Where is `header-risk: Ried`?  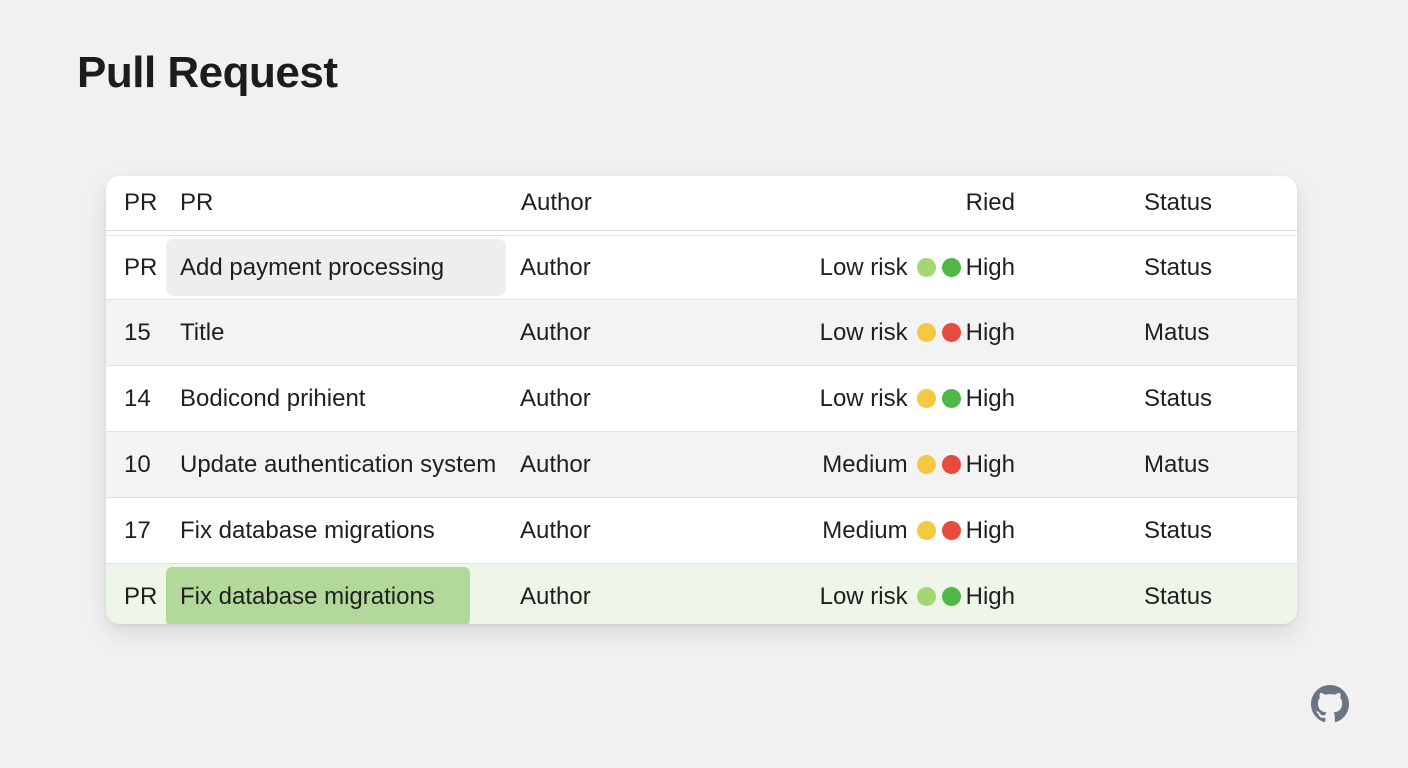
header-risk: Ried is located at coordinates (990, 203).